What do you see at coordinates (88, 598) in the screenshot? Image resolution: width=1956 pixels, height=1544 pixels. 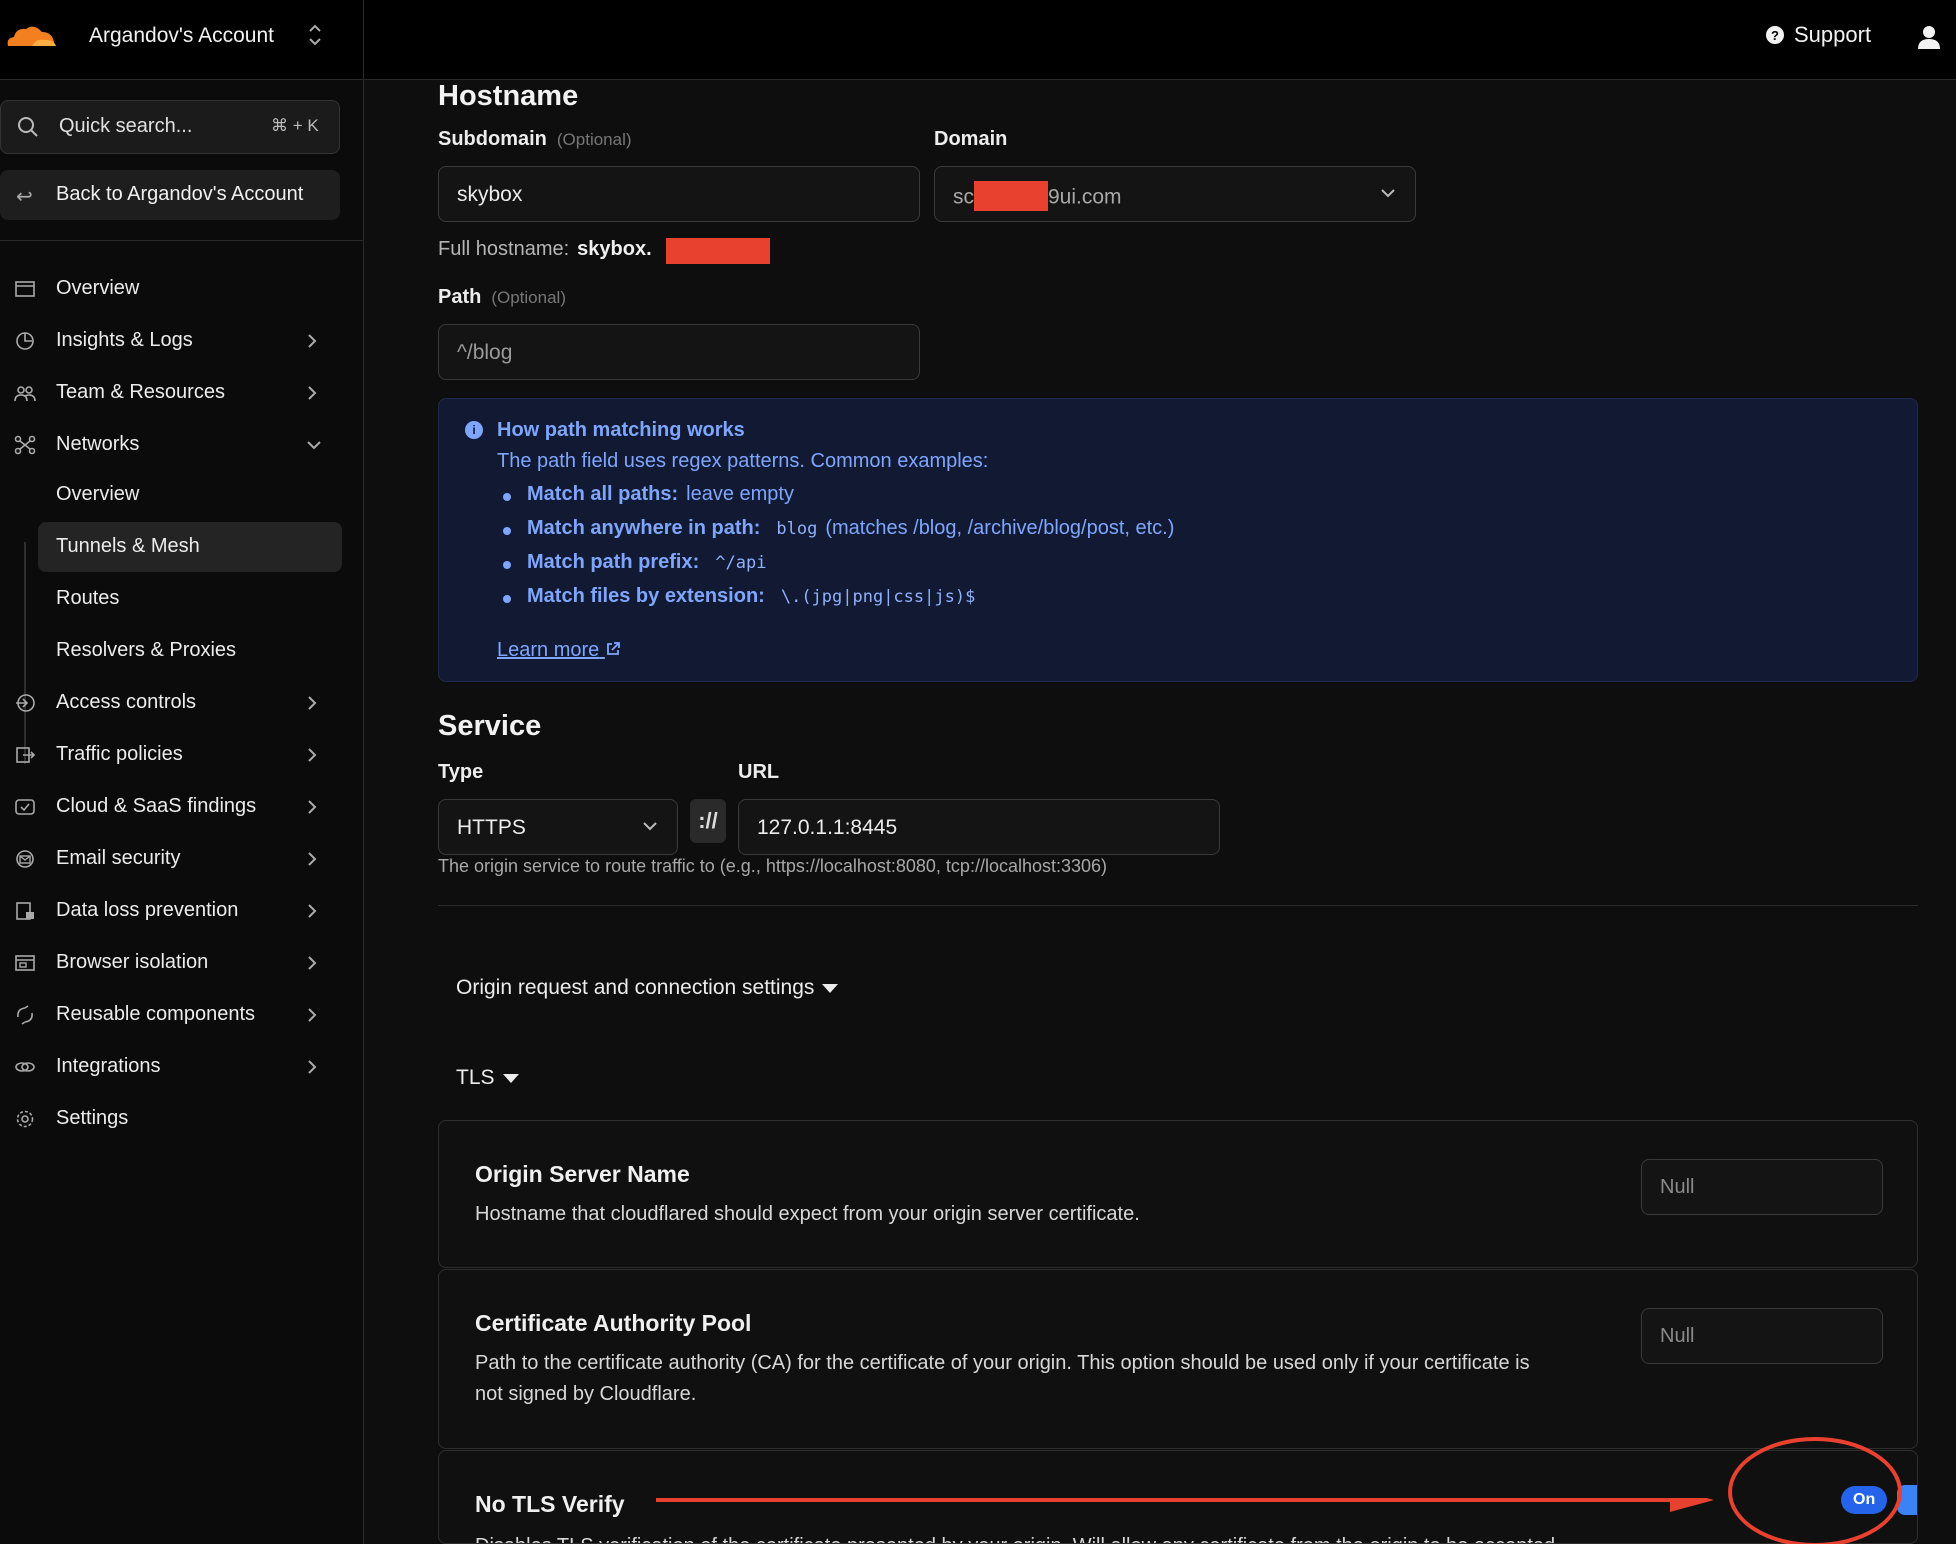 I see `sidebar-subitem-label: Routes` at bounding box center [88, 598].